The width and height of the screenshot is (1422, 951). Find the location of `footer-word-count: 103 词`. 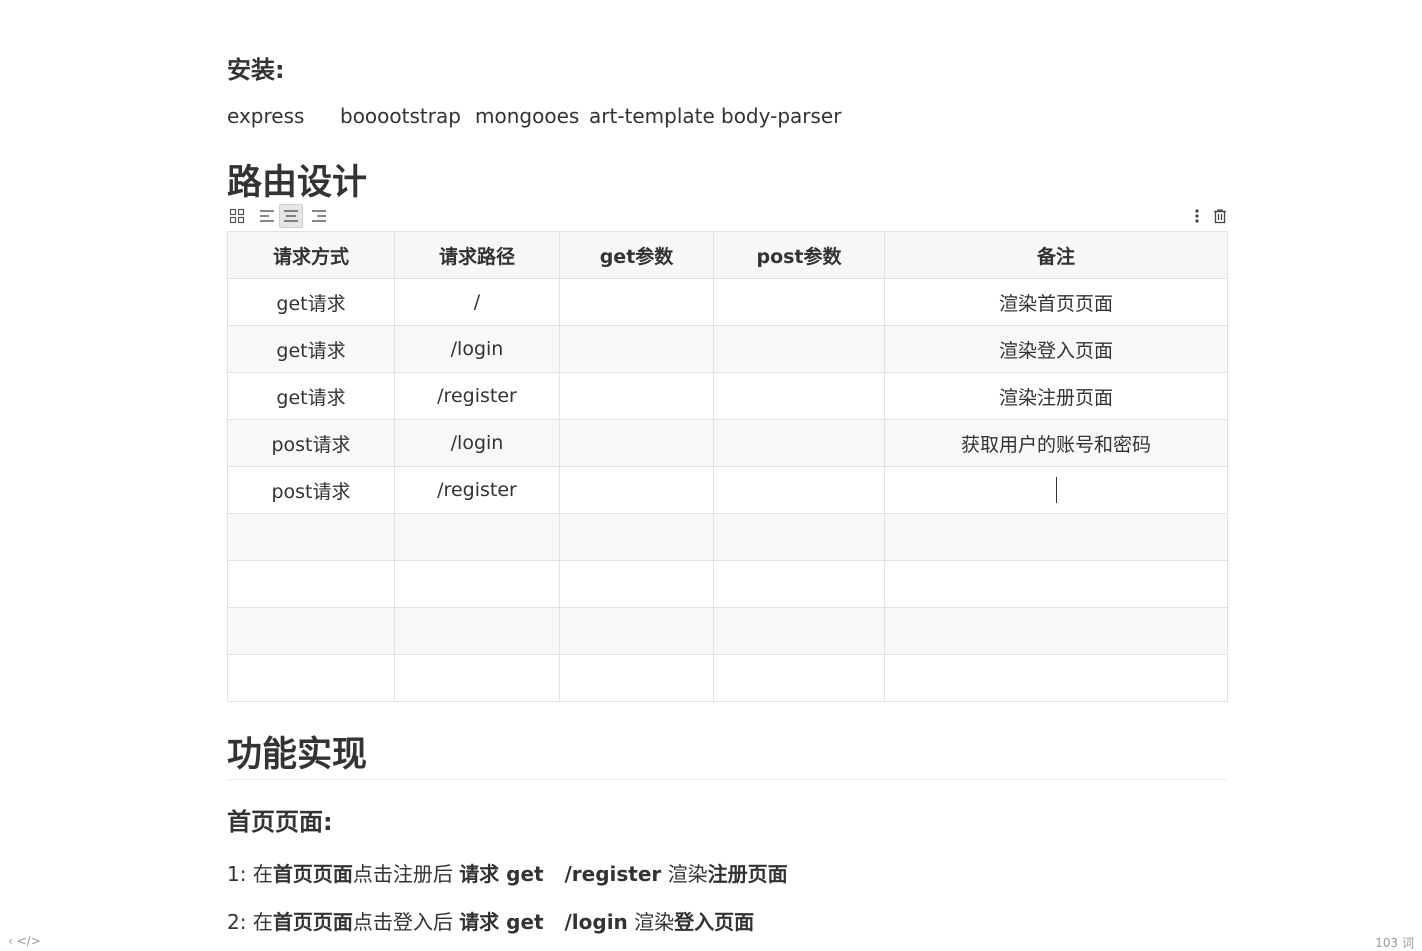

footer-word-count: 103 词 is located at coordinates (1394, 943).